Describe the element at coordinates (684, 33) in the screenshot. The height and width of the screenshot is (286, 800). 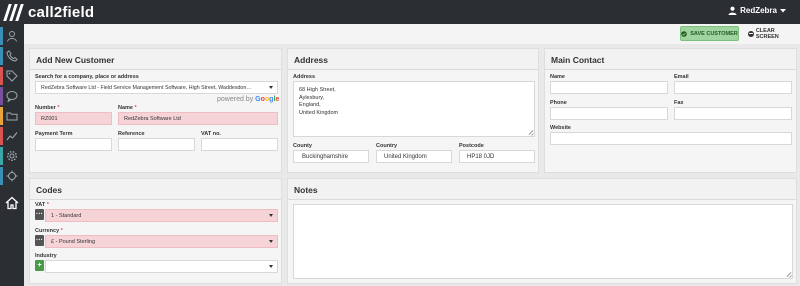
I see `save-icon` at that location.